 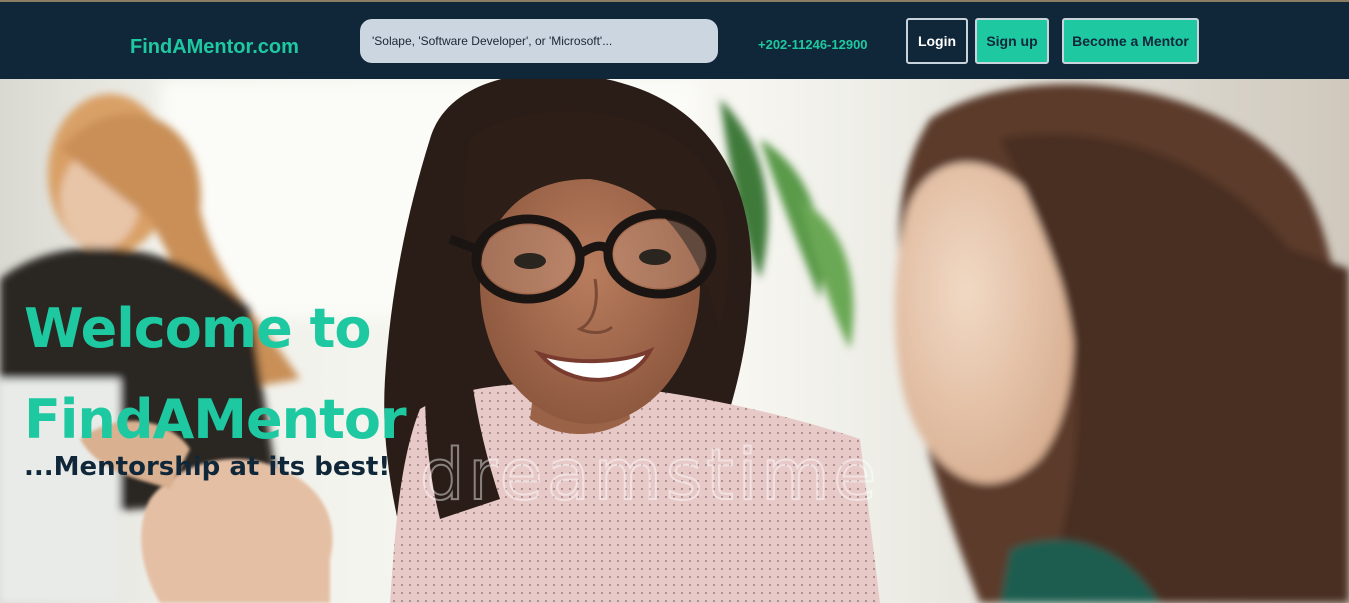 I want to click on login-button: Login, so click(x=937, y=41).